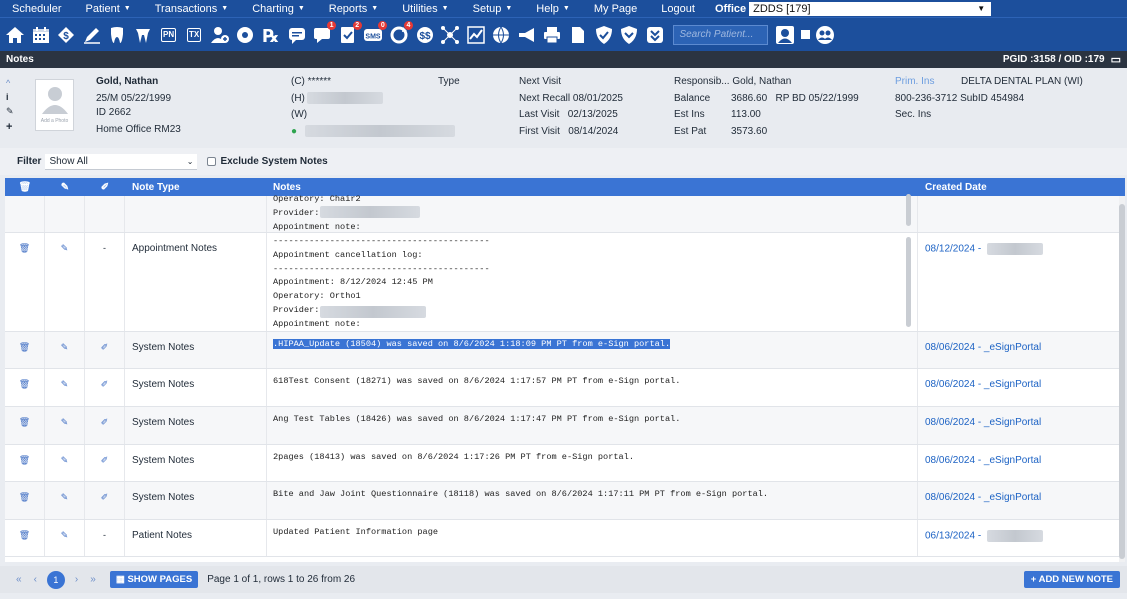 This screenshot has width=1127, height=599. What do you see at coordinates (353, 9) in the screenshot?
I see `menu-reports: Reports ▼` at bounding box center [353, 9].